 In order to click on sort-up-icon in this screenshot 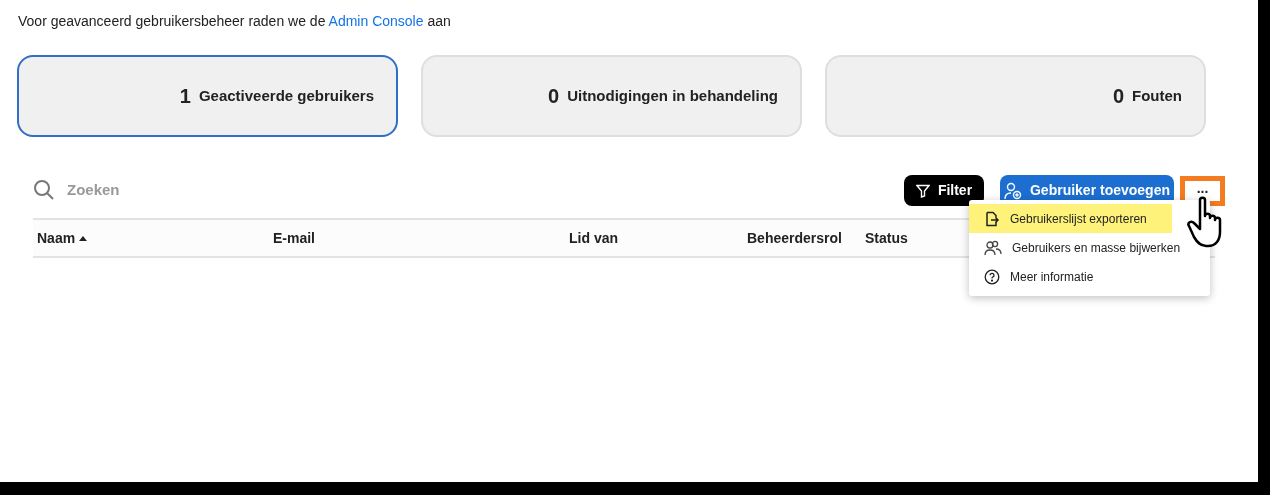, I will do `click(83, 238)`.